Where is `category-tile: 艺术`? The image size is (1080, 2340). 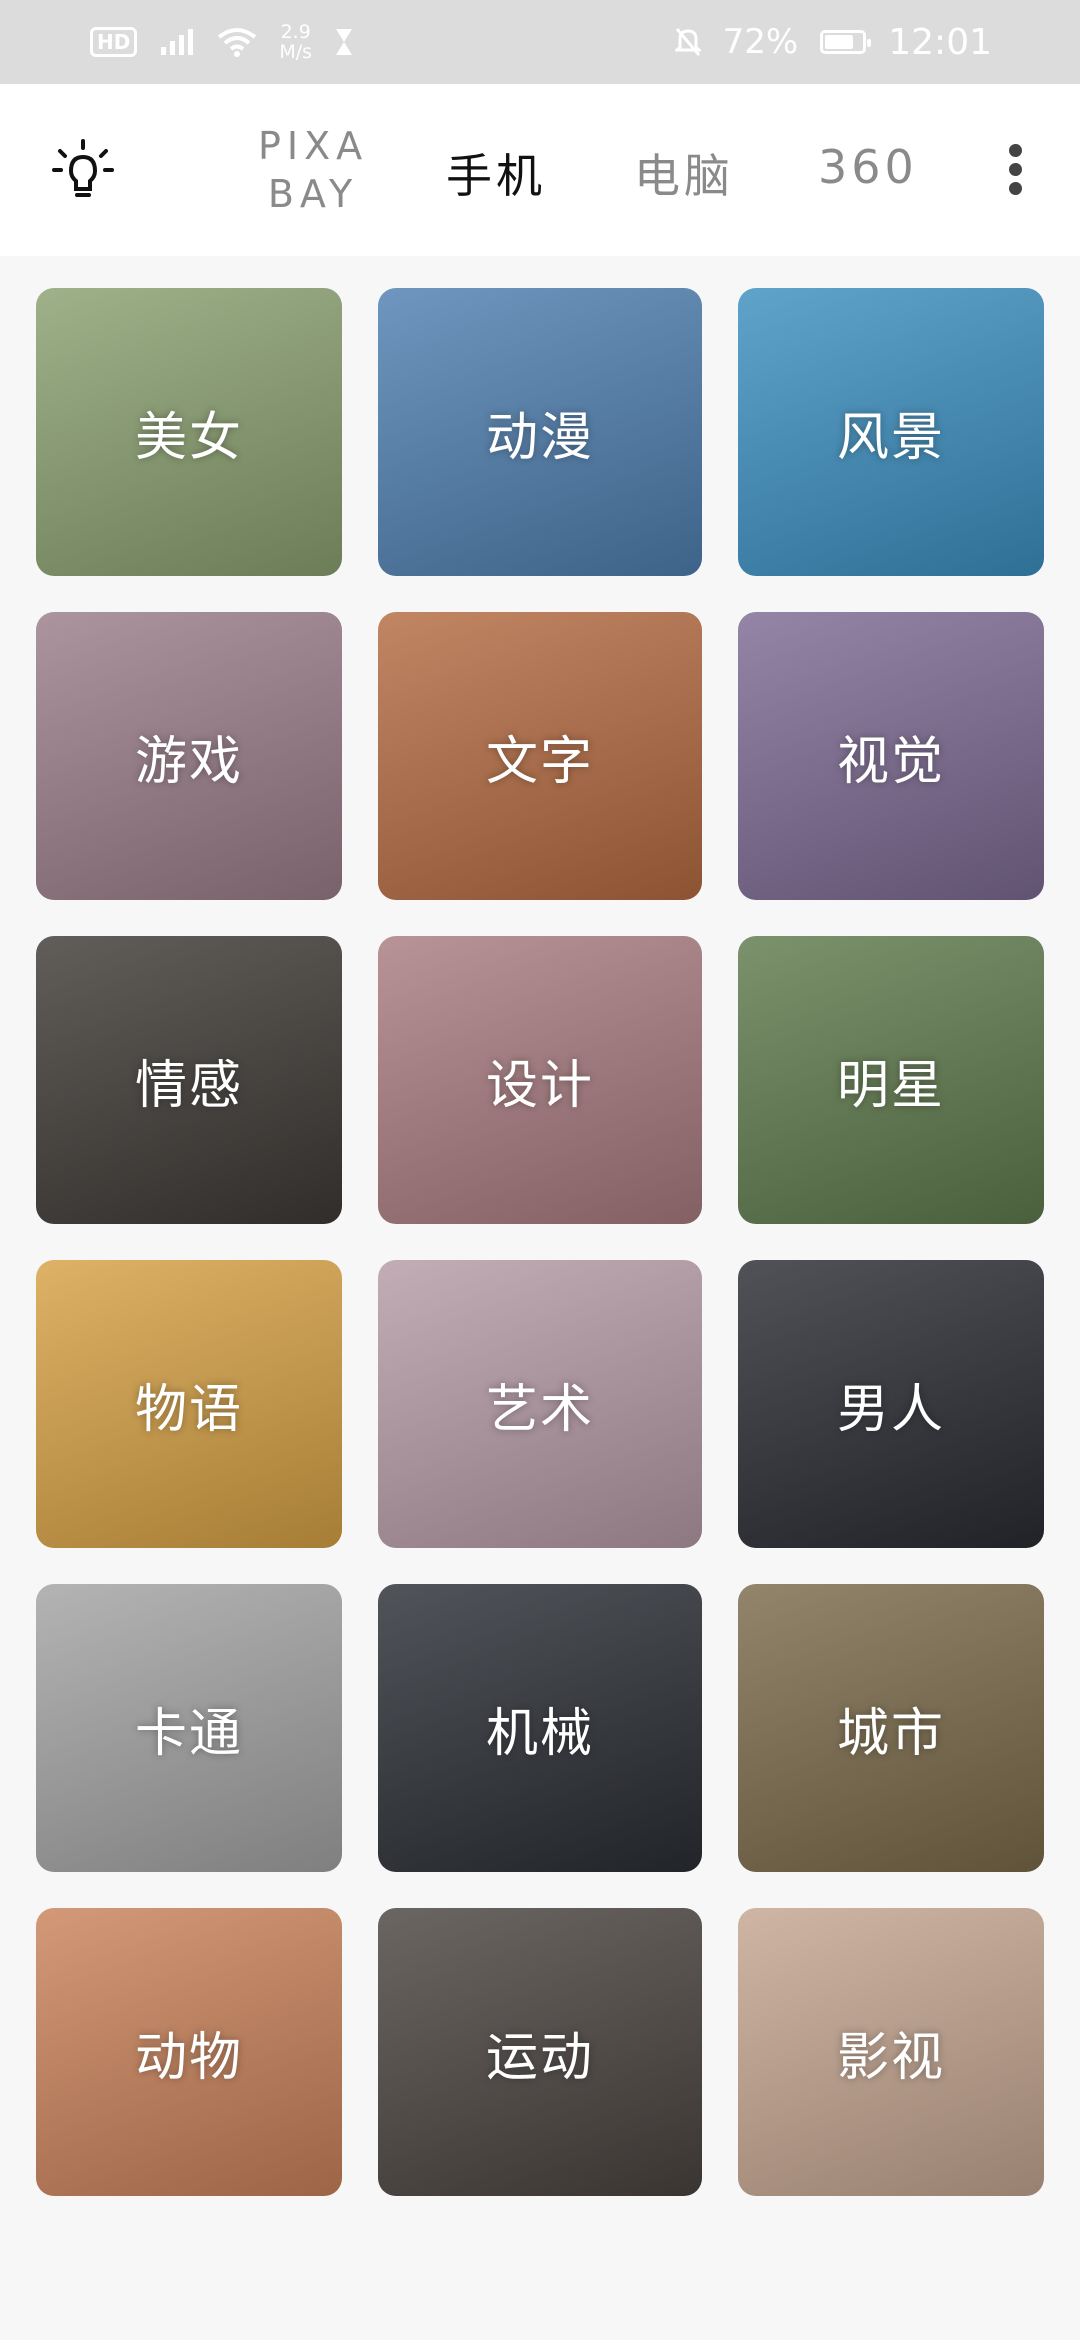
category-tile: 艺术 is located at coordinates (540, 1404).